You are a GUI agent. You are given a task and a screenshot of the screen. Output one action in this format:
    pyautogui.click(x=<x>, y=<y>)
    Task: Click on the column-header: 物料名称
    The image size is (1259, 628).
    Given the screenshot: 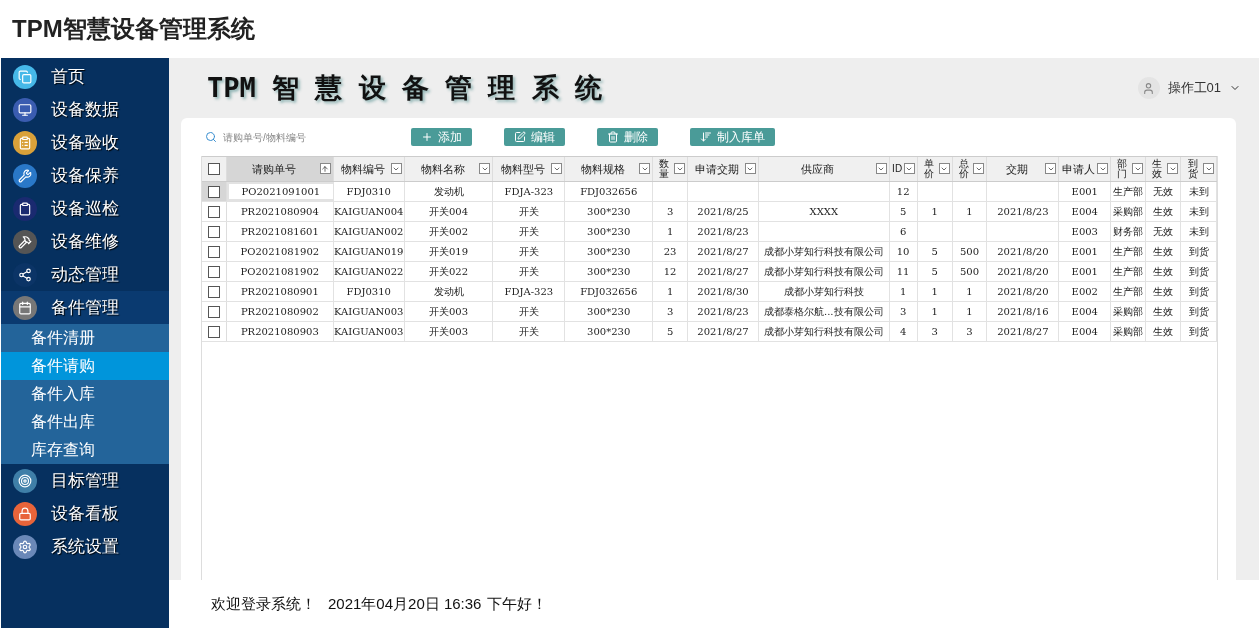 What is the action you would take?
    pyautogui.click(x=449, y=169)
    